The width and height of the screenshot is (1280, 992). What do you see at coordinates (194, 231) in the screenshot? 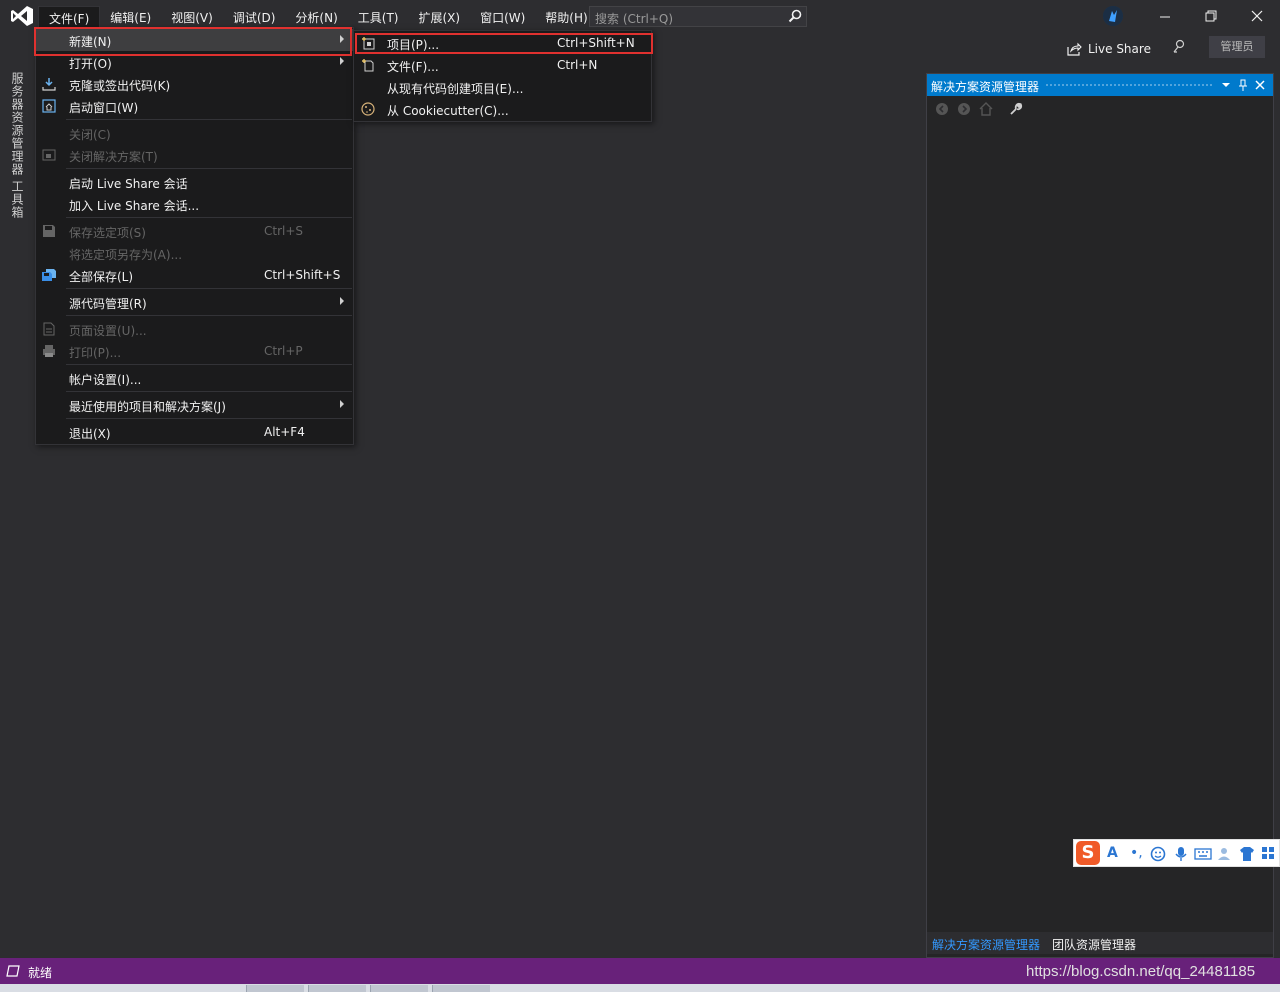
I see `menu-item-save-selected: 保存选定项(S) Ctrl+S` at bounding box center [194, 231].